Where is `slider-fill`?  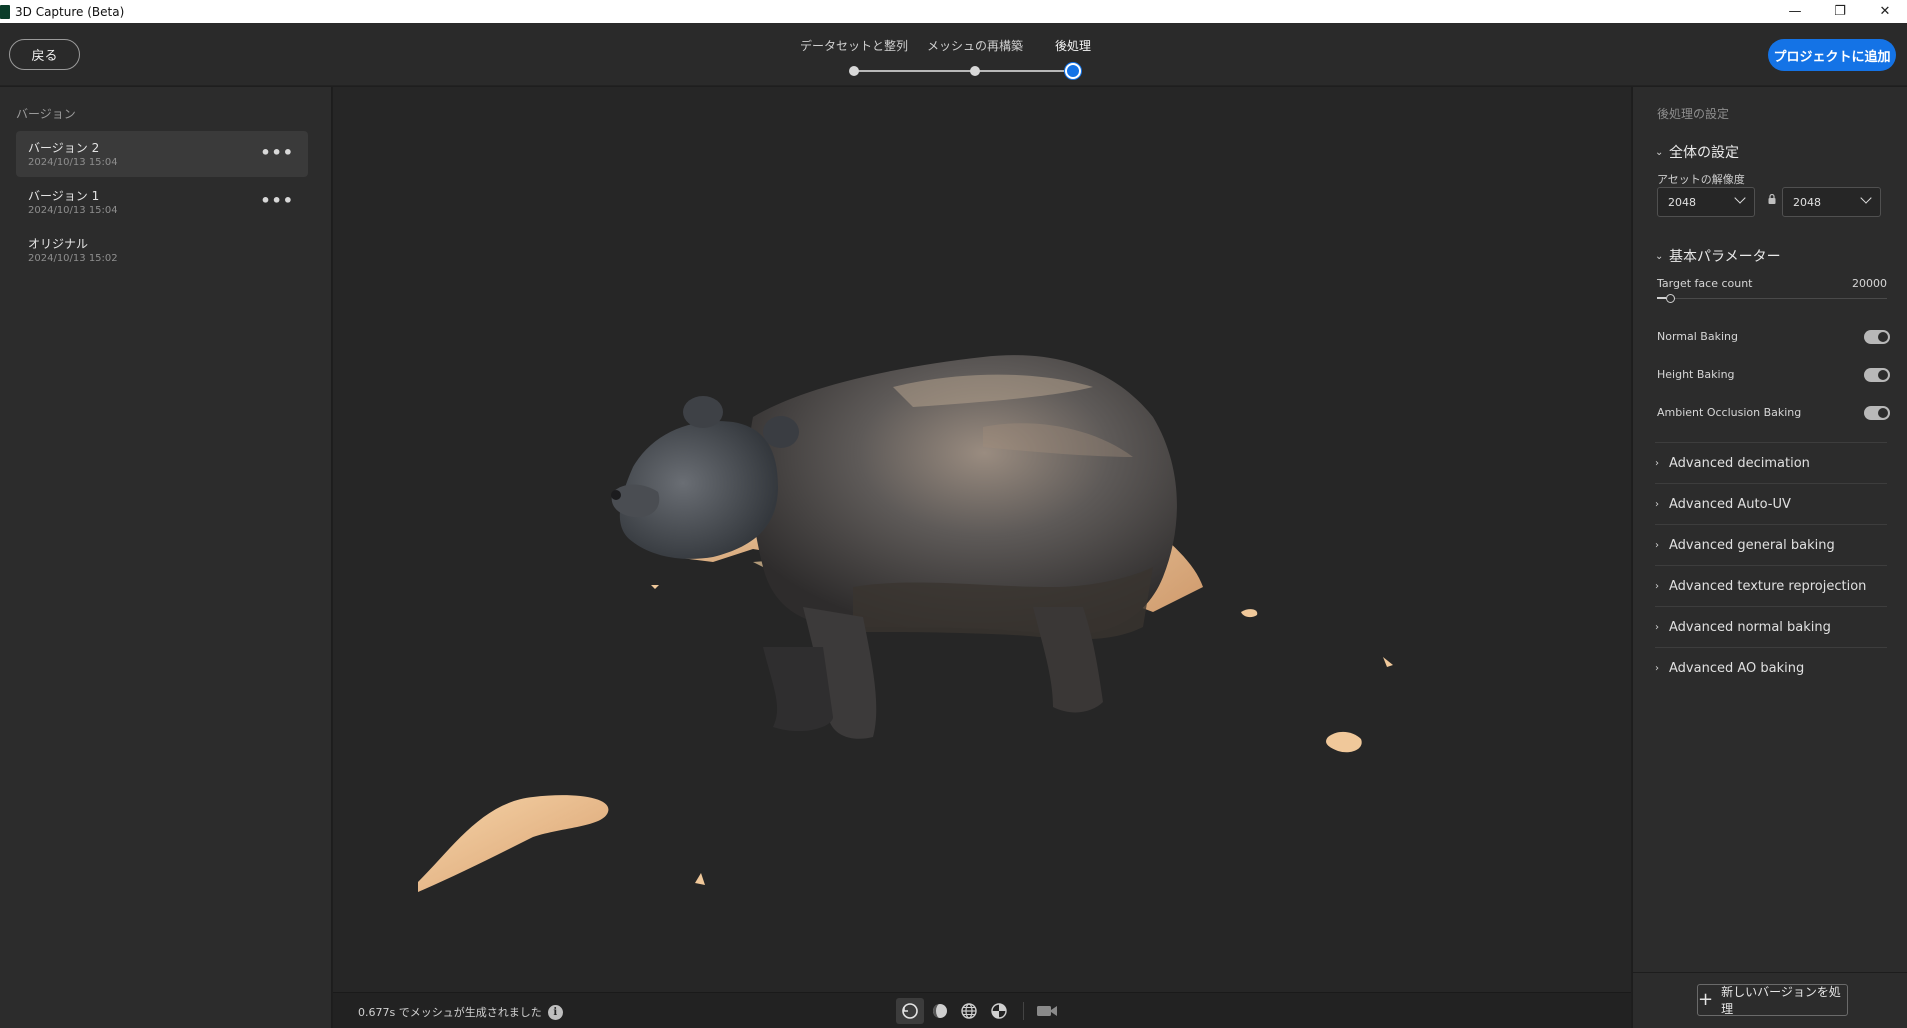
slider-fill is located at coordinates (1661, 298).